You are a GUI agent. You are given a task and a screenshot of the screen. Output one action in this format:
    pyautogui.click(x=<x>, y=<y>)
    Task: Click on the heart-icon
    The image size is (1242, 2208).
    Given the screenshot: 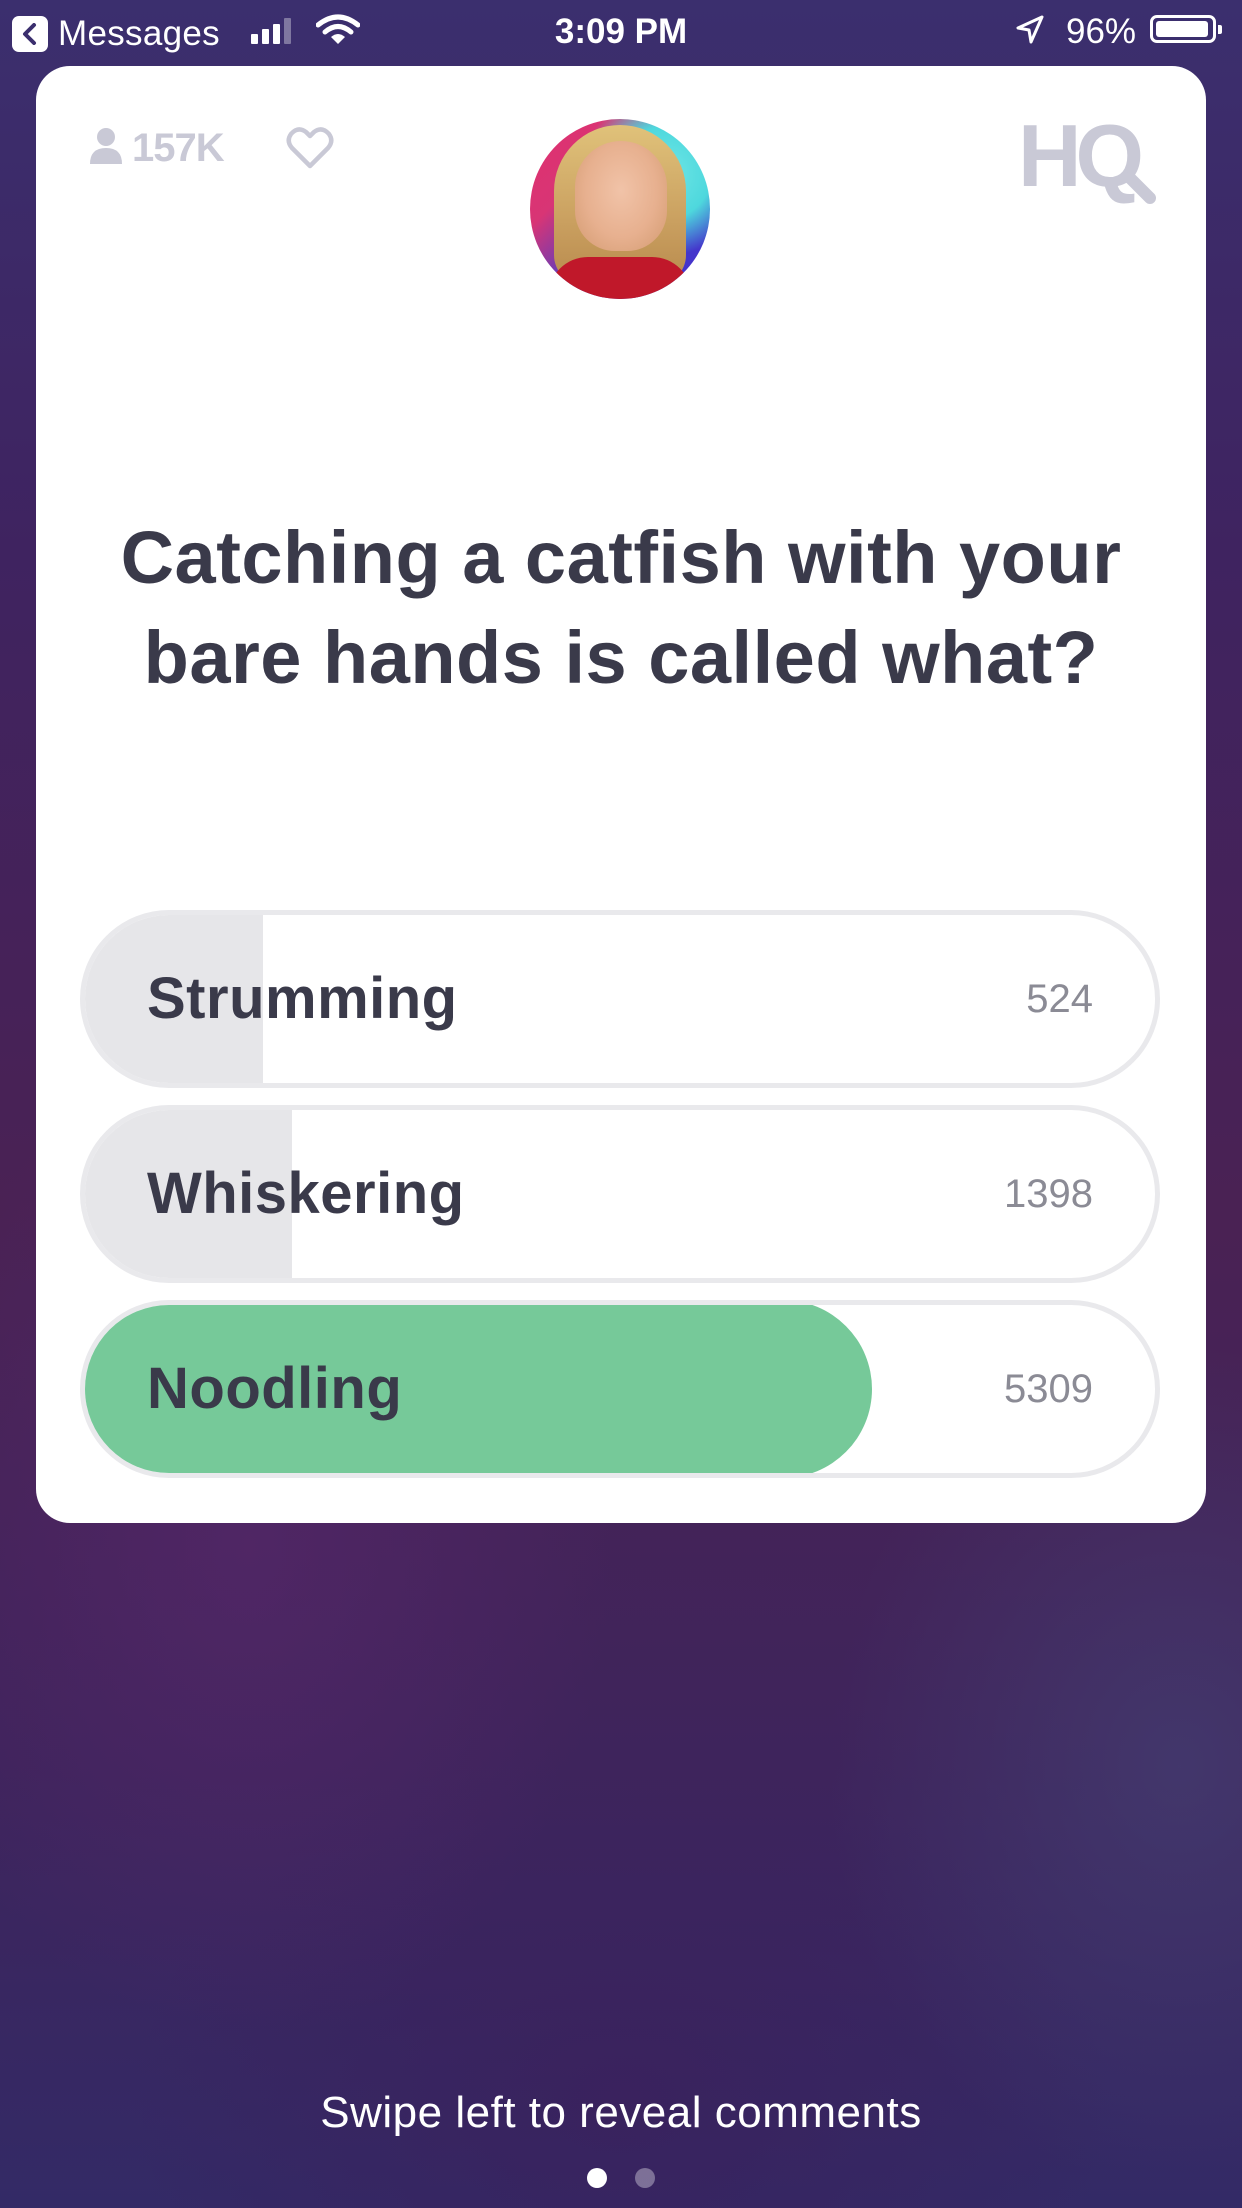 What is the action you would take?
    pyautogui.click(x=310, y=150)
    